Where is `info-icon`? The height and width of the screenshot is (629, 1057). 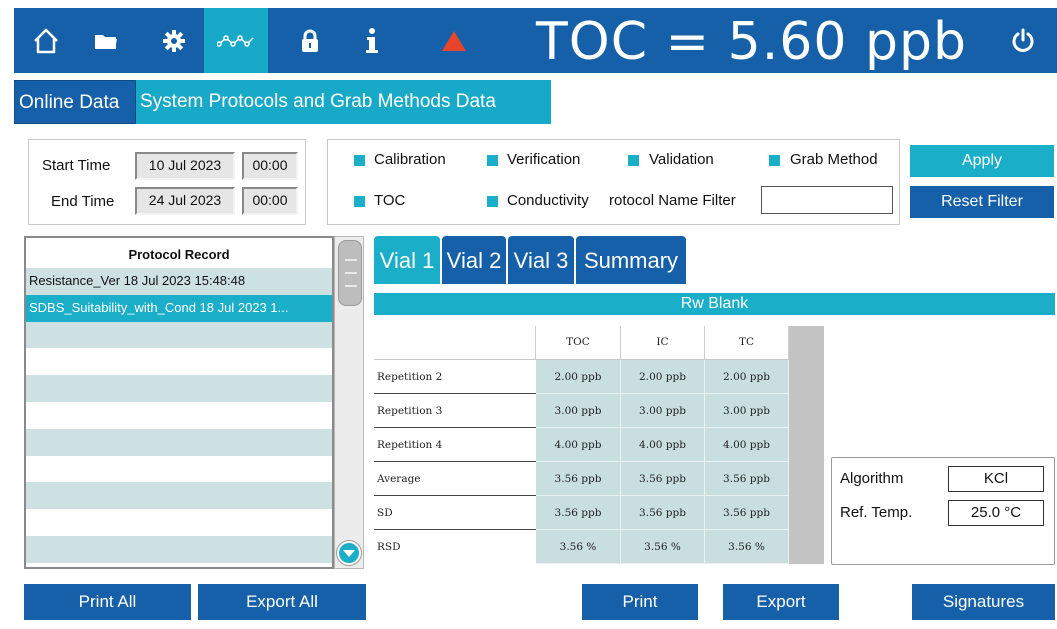 info-icon is located at coordinates (372, 40).